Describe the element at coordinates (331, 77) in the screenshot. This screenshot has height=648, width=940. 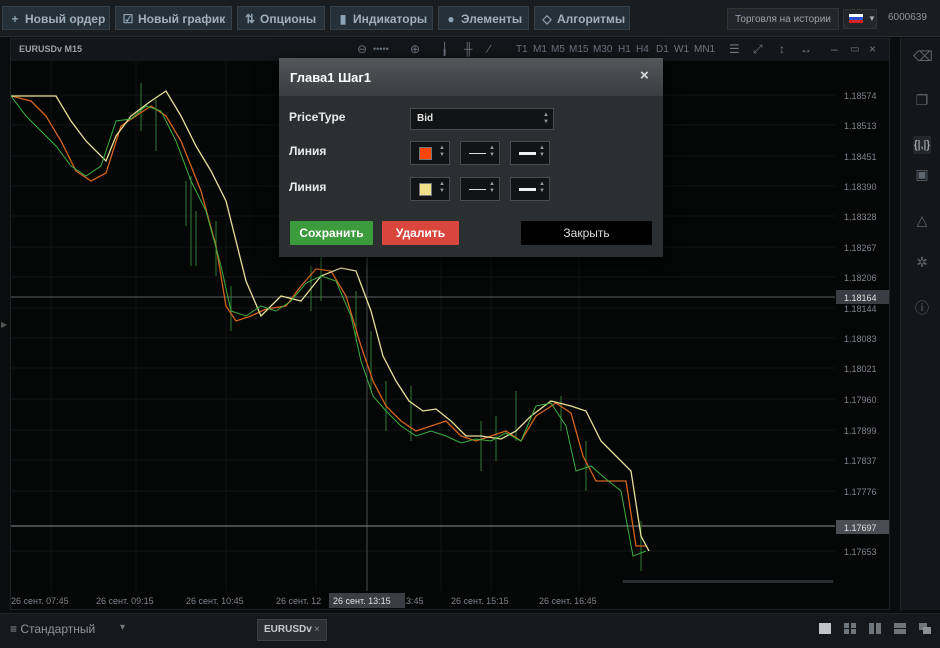
I see `dialog-title: Глава1 Шаг1` at that location.